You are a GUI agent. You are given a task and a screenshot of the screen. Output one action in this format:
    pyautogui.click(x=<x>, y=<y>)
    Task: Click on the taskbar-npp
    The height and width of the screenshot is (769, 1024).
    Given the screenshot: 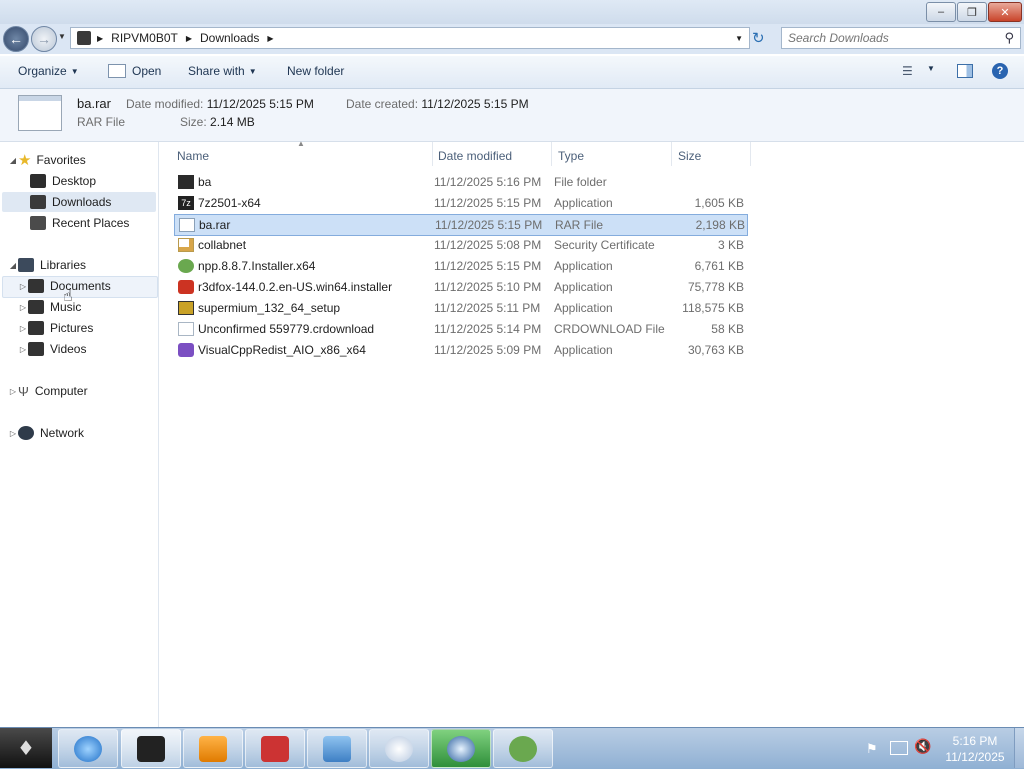 What is the action you would take?
    pyautogui.click(x=523, y=748)
    